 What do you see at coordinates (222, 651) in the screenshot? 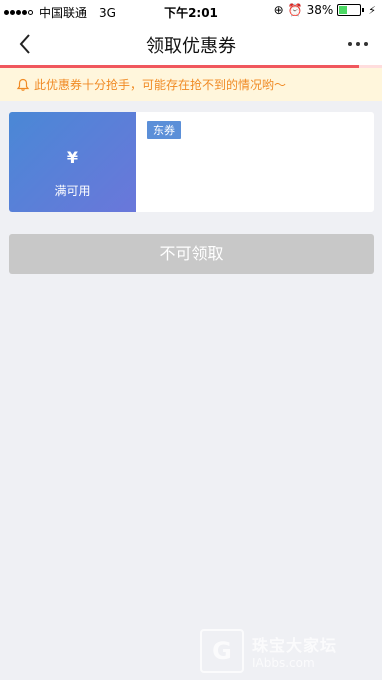
I see `watermark-logo: G` at bounding box center [222, 651].